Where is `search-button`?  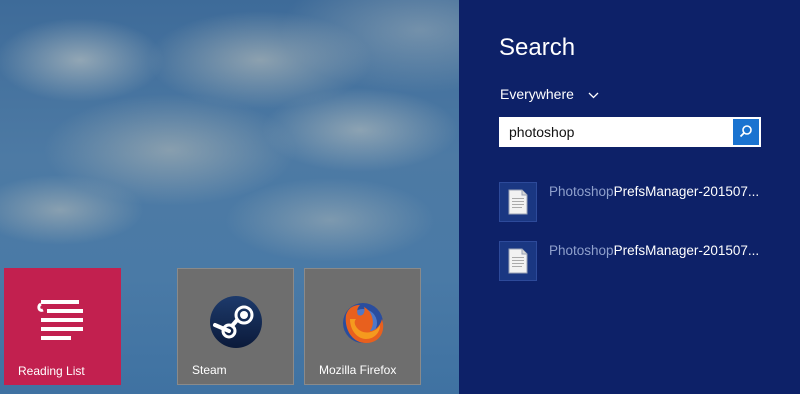
search-button is located at coordinates (746, 132).